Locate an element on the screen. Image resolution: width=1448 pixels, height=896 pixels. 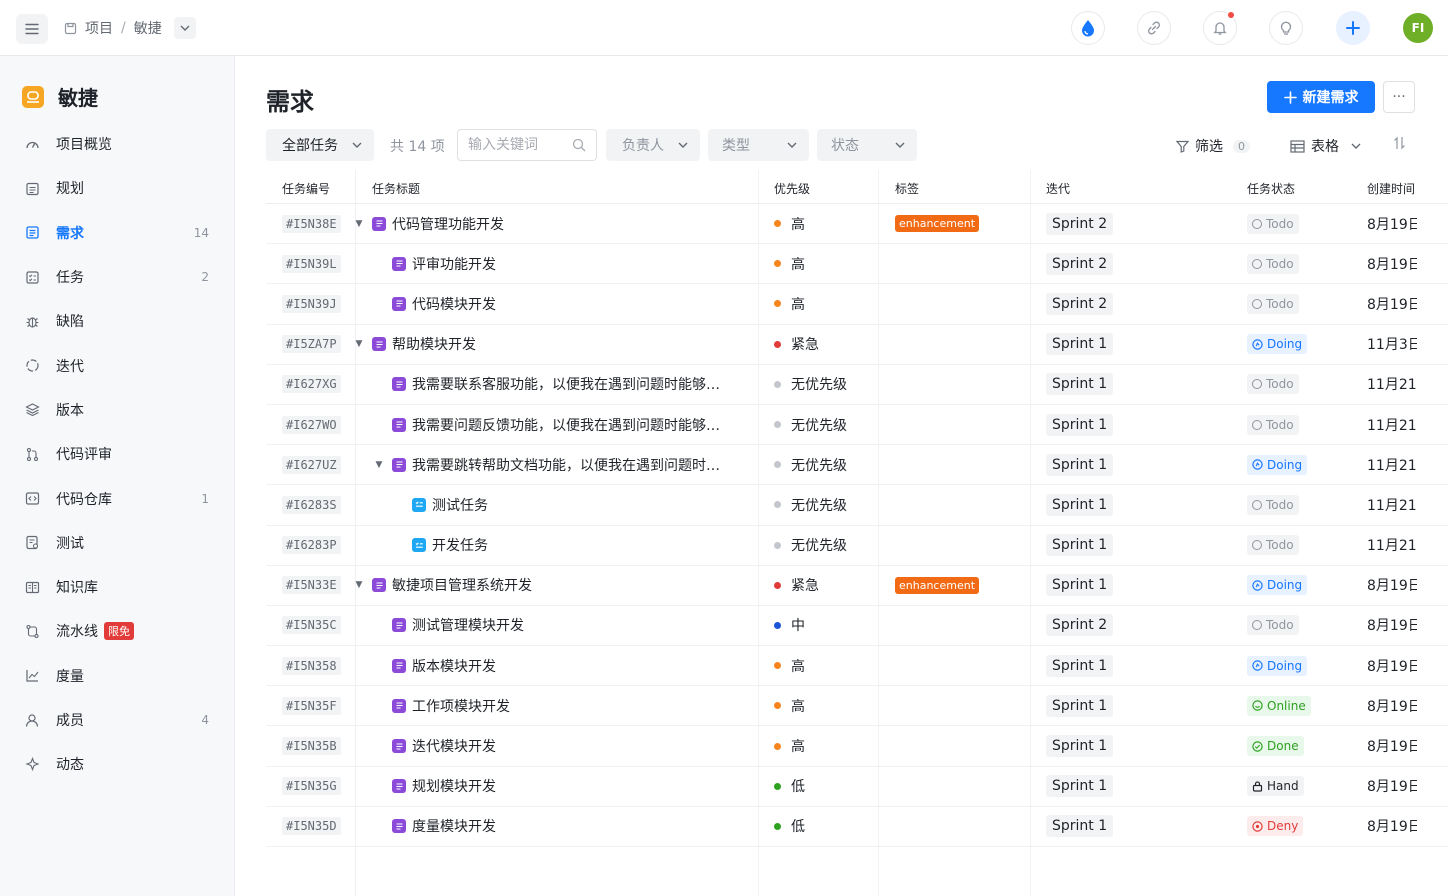
table-row: #I5N358 版本模块开发 高 Sprint 1 Doing 8月19日 is located at coordinates (857, 666).